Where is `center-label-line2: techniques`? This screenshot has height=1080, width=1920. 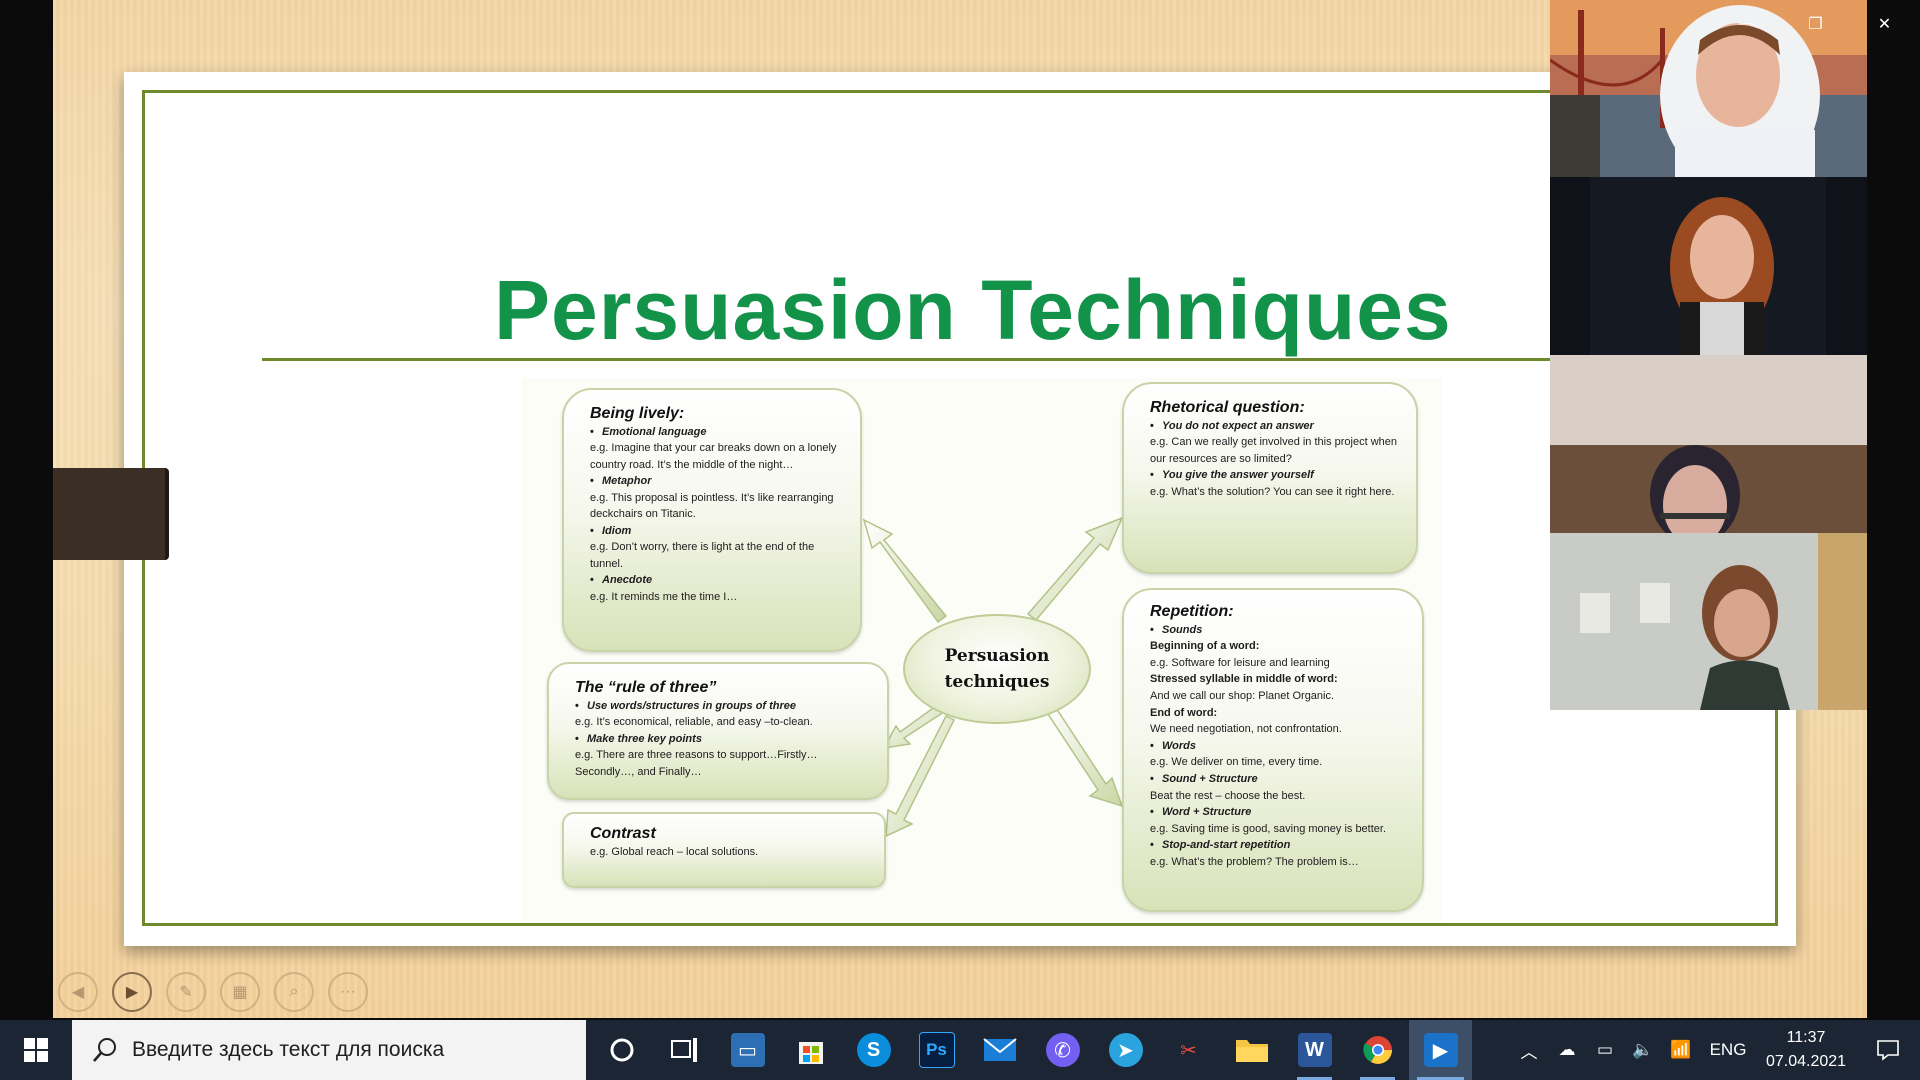 center-label-line2: techniques is located at coordinates (997, 682).